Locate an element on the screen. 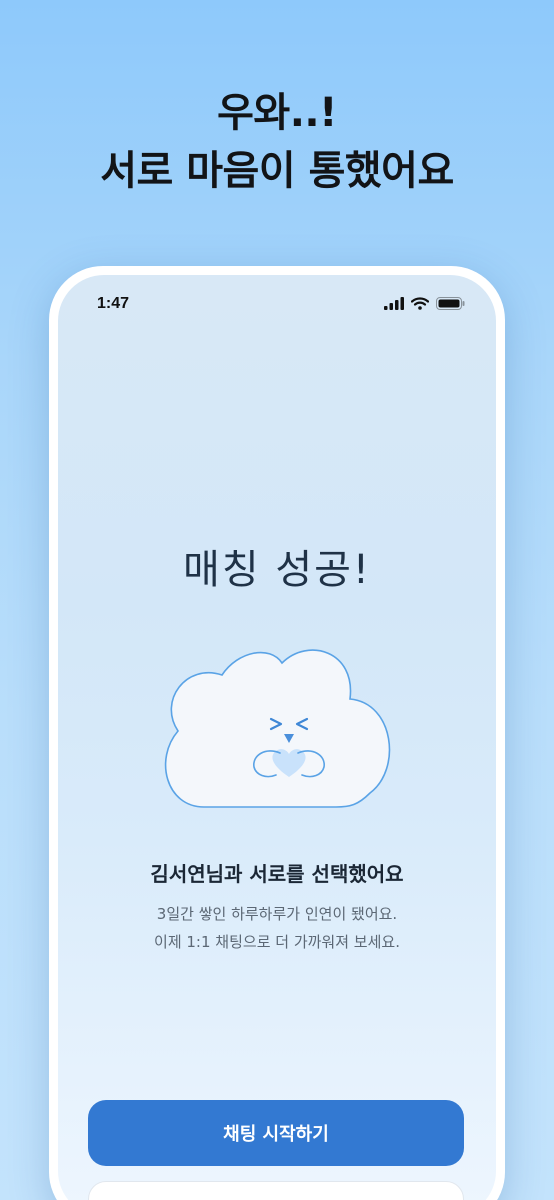  description-line-1: 3일간 쌓인 하루하루가 인연이 됐어요. is located at coordinates (277, 914).